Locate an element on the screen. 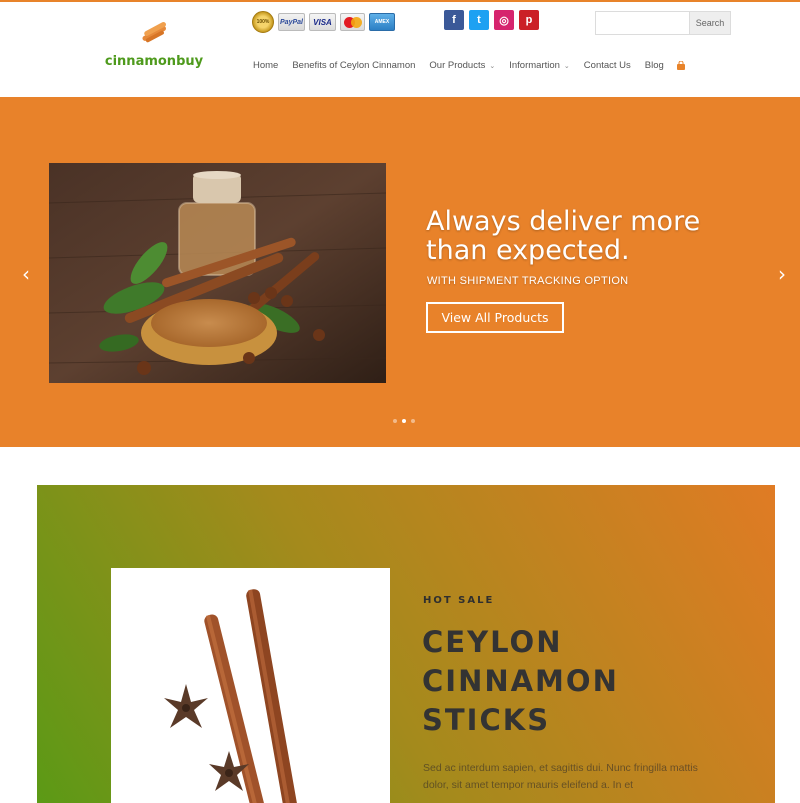  social-links: f t ◎ p is located at coordinates (491, 20).